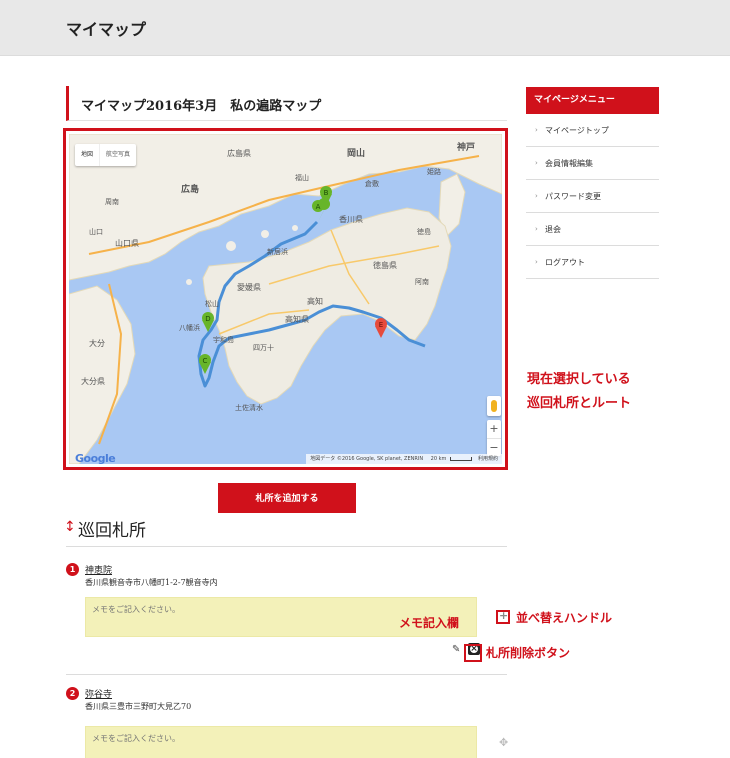 This screenshot has height=758, width=730. I want to click on route-callout-line1: 現在選択している, so click(579, 379).